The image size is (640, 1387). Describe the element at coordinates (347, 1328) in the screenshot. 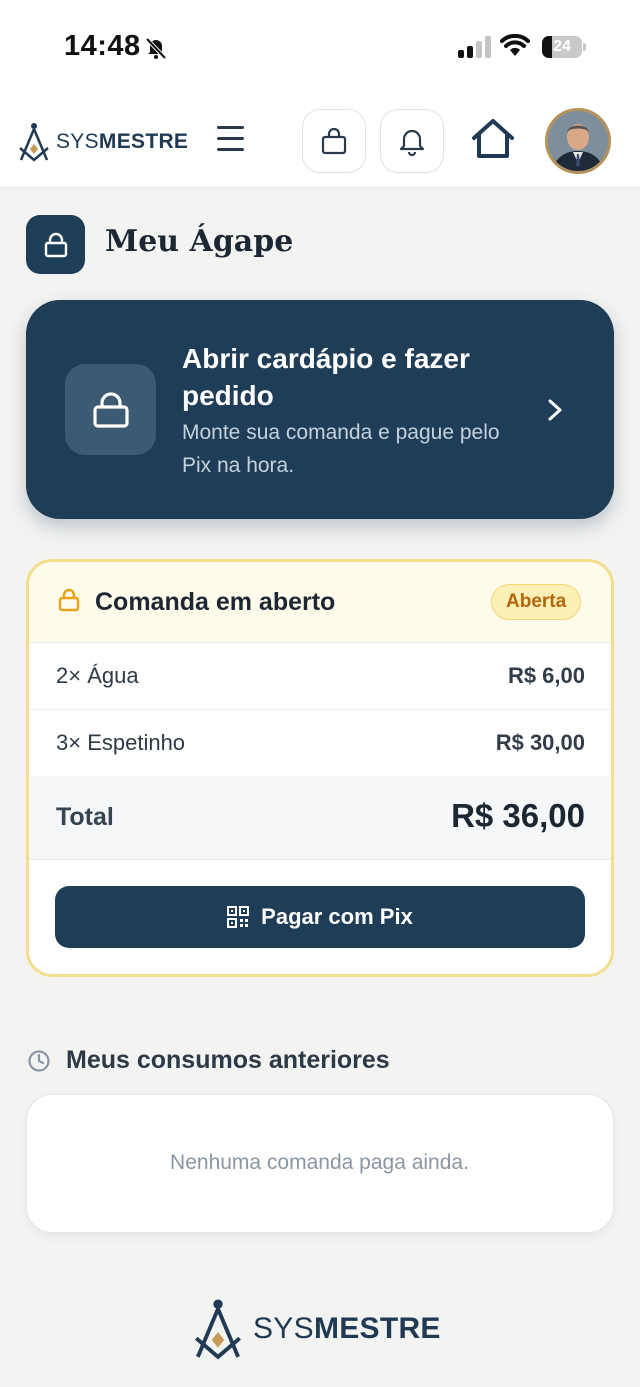

I see `footer-logo-text: SYSMESTRE` at that location.